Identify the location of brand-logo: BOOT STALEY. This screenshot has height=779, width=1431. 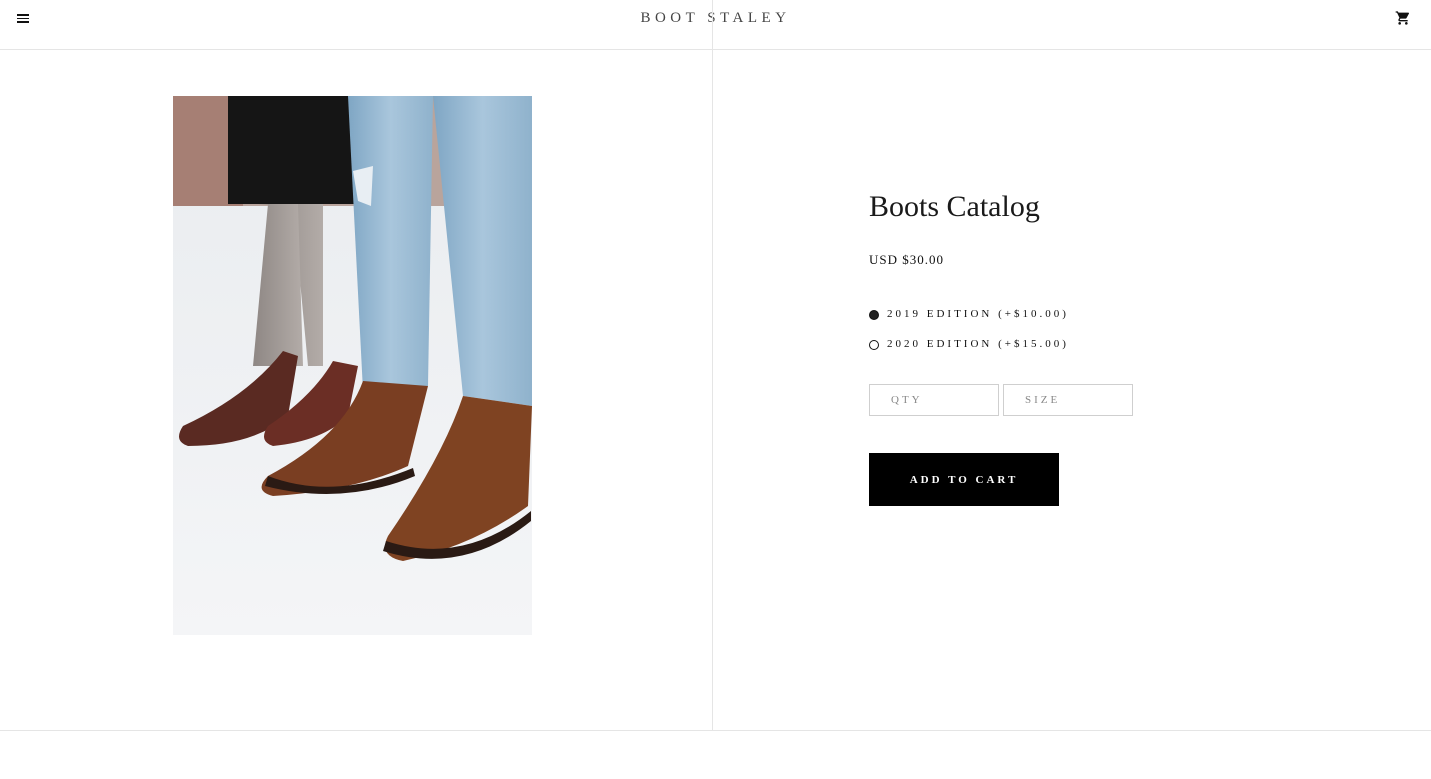
(715, 18).